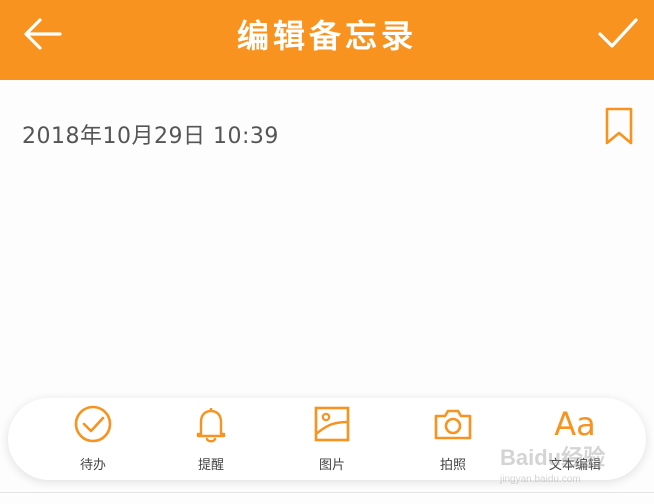 The image size is (654, 504). I want to click on camera-label: 拍照, so click(452, 465).